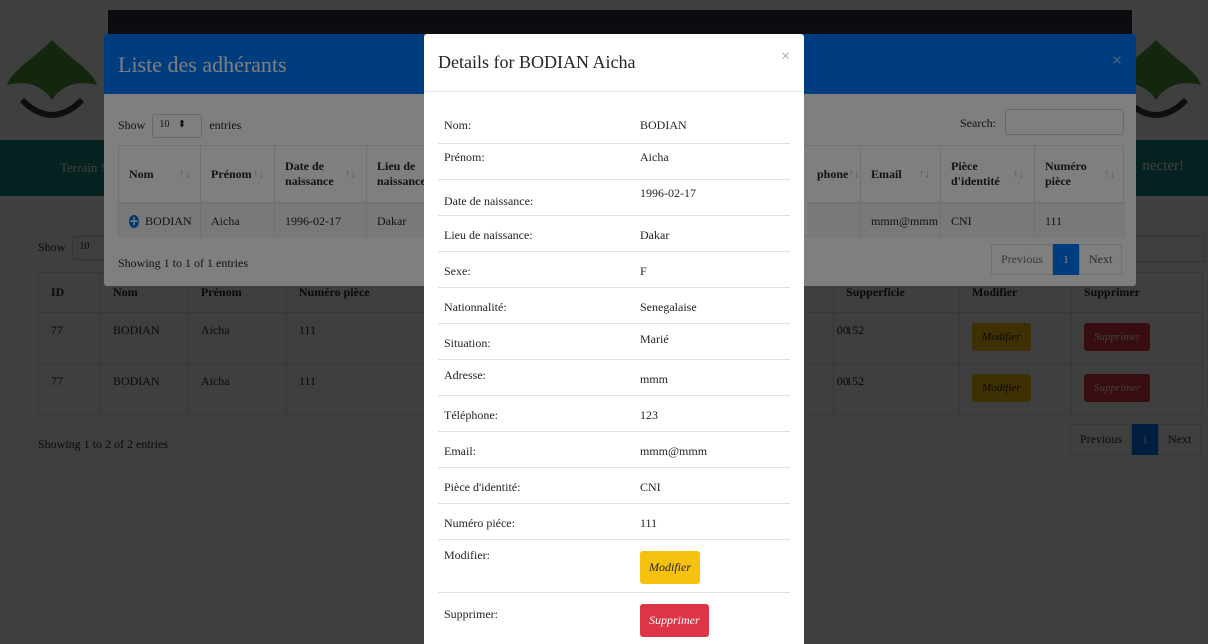 The height and width of the screenshot is (644, 1208). Describe the element at coordinates (614, 306) in the screenshot. I see `detail-row: Nationnalité: Senegalaise` at that location.